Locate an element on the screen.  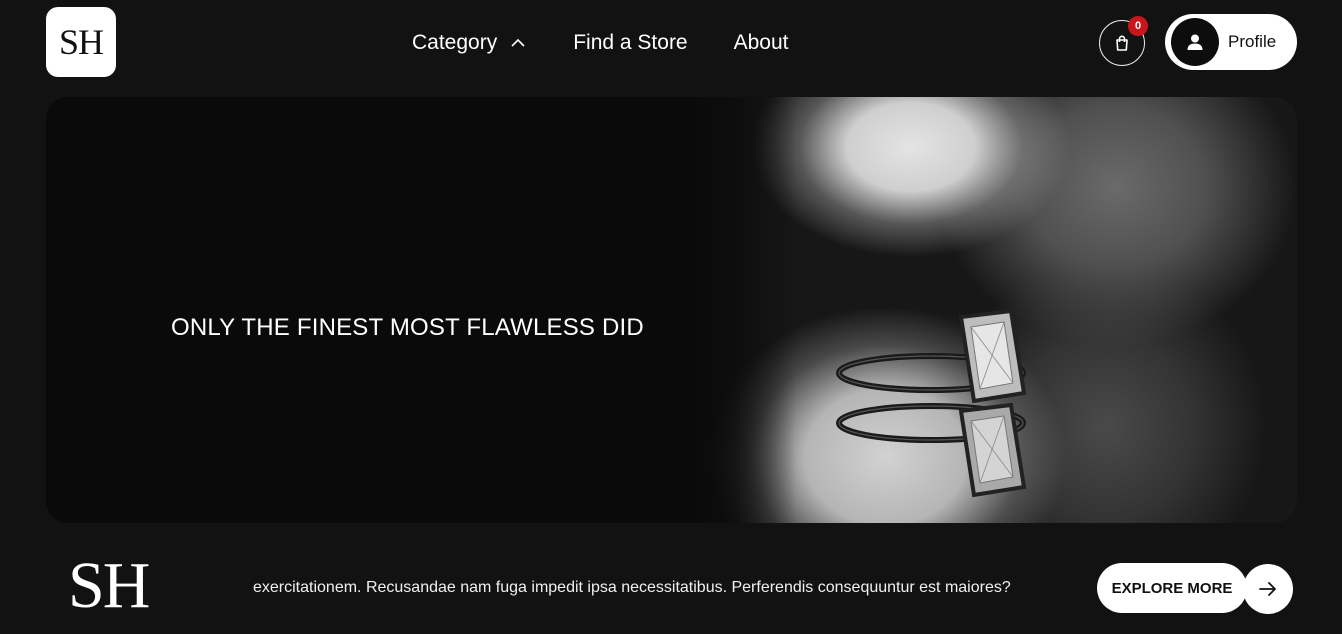
nav-about-label: About is located at coordinates (761, 42).